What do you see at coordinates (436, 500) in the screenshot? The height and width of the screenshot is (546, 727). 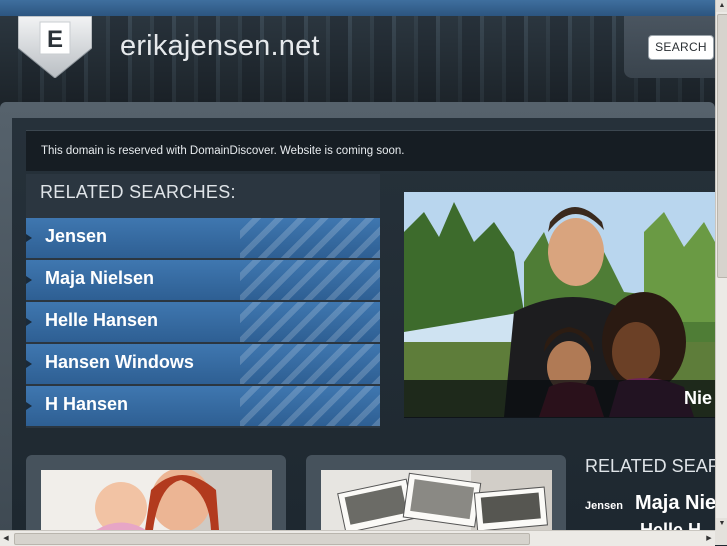 I see `thumbnail-image-photos` at bounding box center [436, 500].